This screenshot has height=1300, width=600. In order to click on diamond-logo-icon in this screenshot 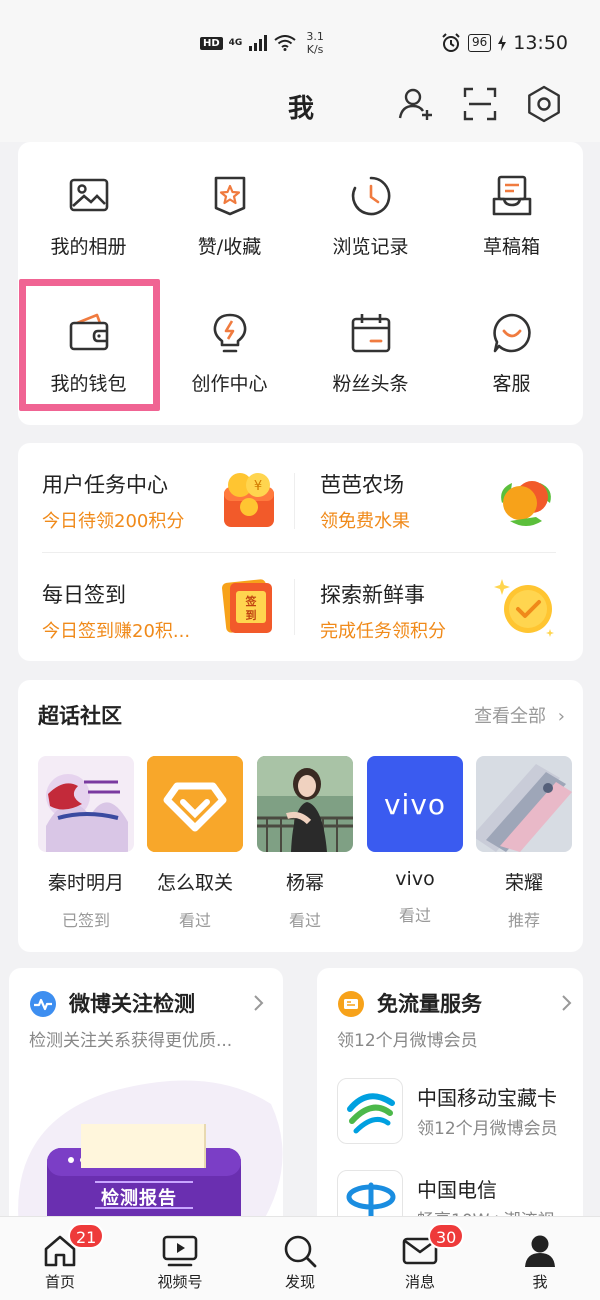, I will do `click(195, 804)`.